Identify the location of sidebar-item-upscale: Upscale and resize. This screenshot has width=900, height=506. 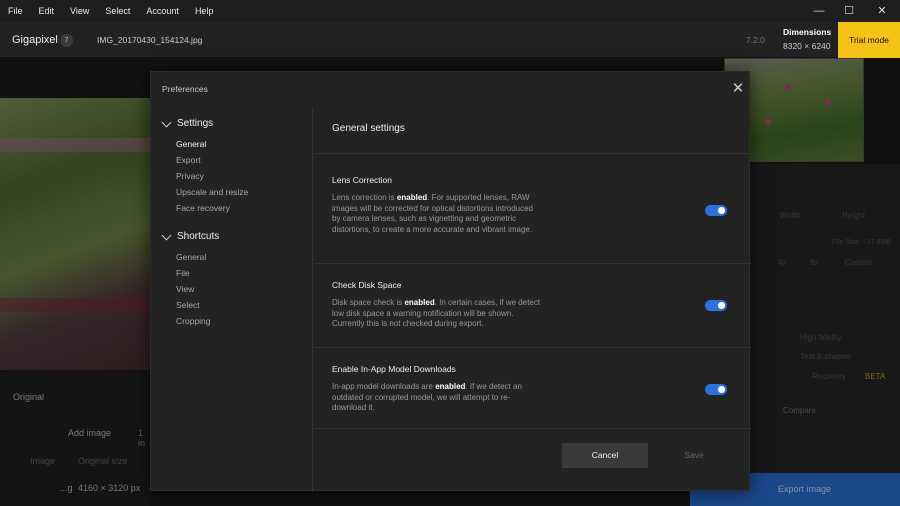
(212, 192).